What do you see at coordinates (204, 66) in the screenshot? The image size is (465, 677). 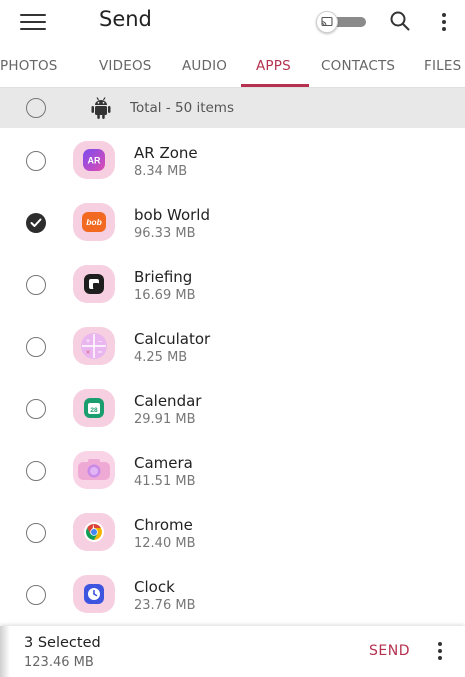 I see `tab-audio: AUDIO` at bounding box center [204, 66].